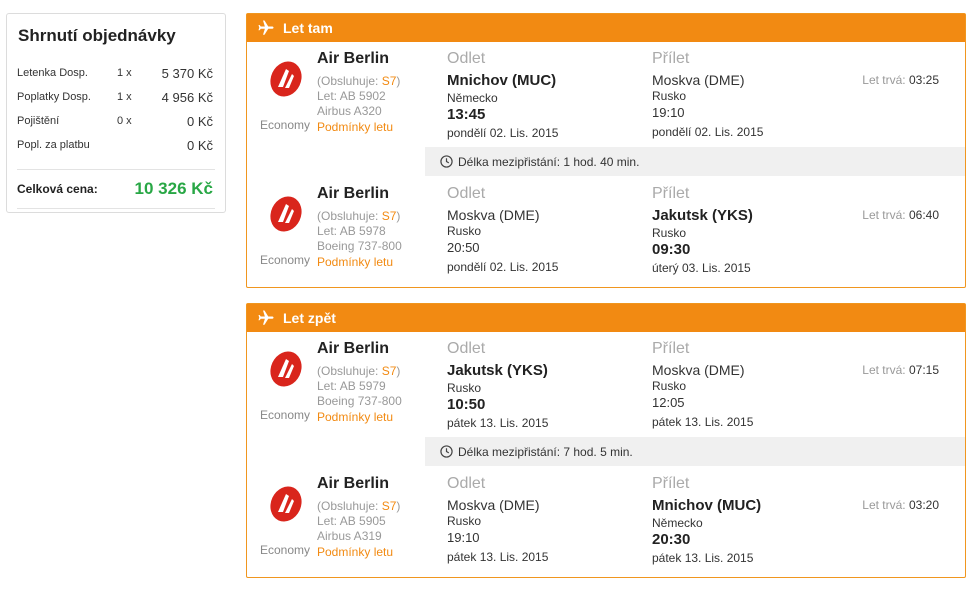 Image resolution: width=979 pixels, height=589 pixels. I want to click on arrival-time: 20:30, so click(671, 539).